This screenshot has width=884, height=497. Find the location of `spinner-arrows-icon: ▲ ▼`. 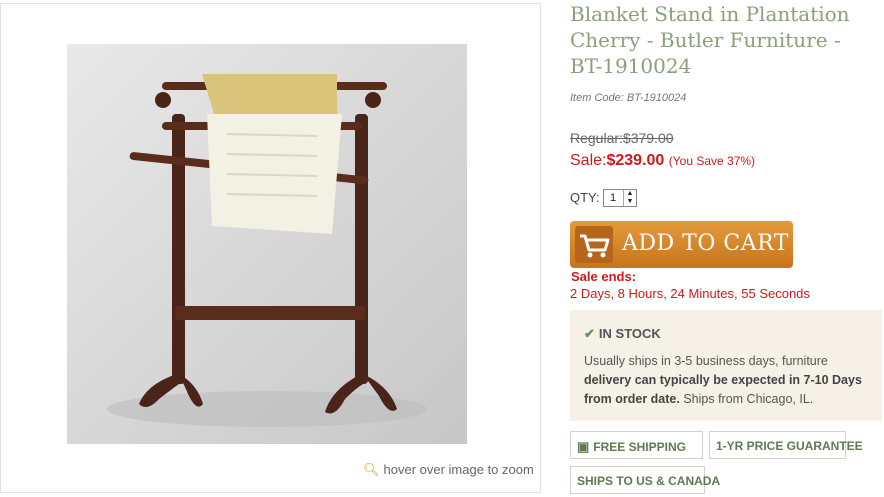

spinner-arrows-icon: ▲ ▼ is located at coordinates (629, 198).